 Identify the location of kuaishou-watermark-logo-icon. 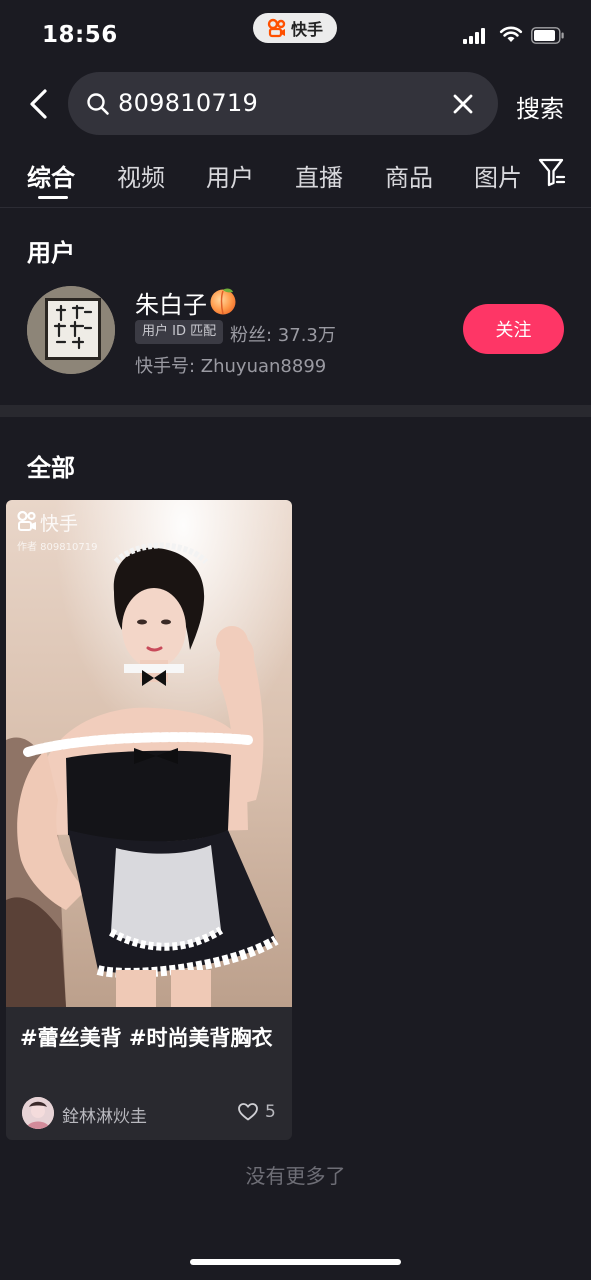
(26, 520).